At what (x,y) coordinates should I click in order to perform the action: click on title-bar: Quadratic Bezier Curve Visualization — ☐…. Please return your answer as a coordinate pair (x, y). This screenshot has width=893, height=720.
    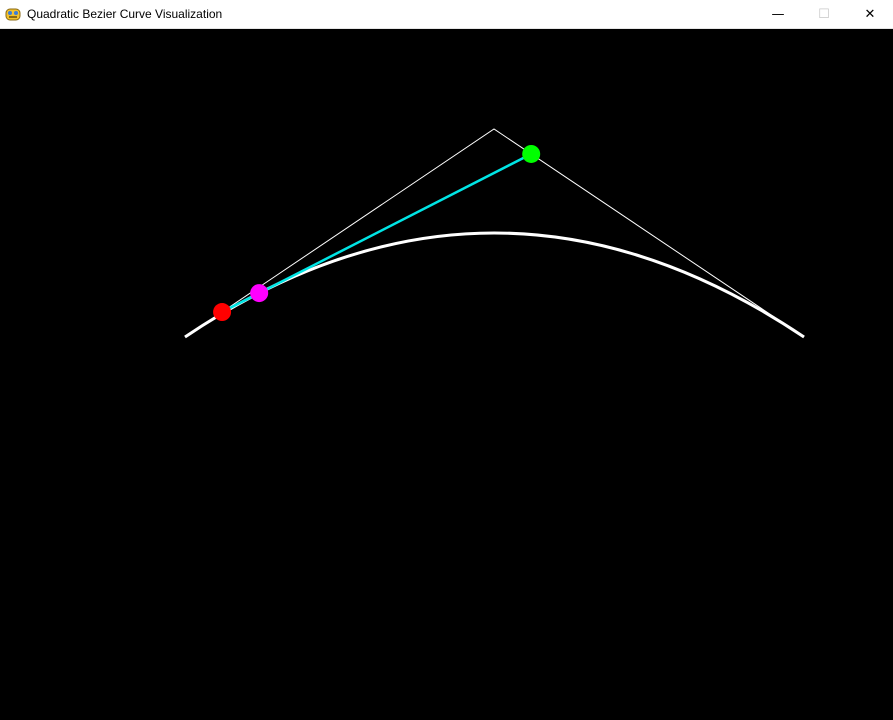
    Looking at the image, I should click on (446, 14).